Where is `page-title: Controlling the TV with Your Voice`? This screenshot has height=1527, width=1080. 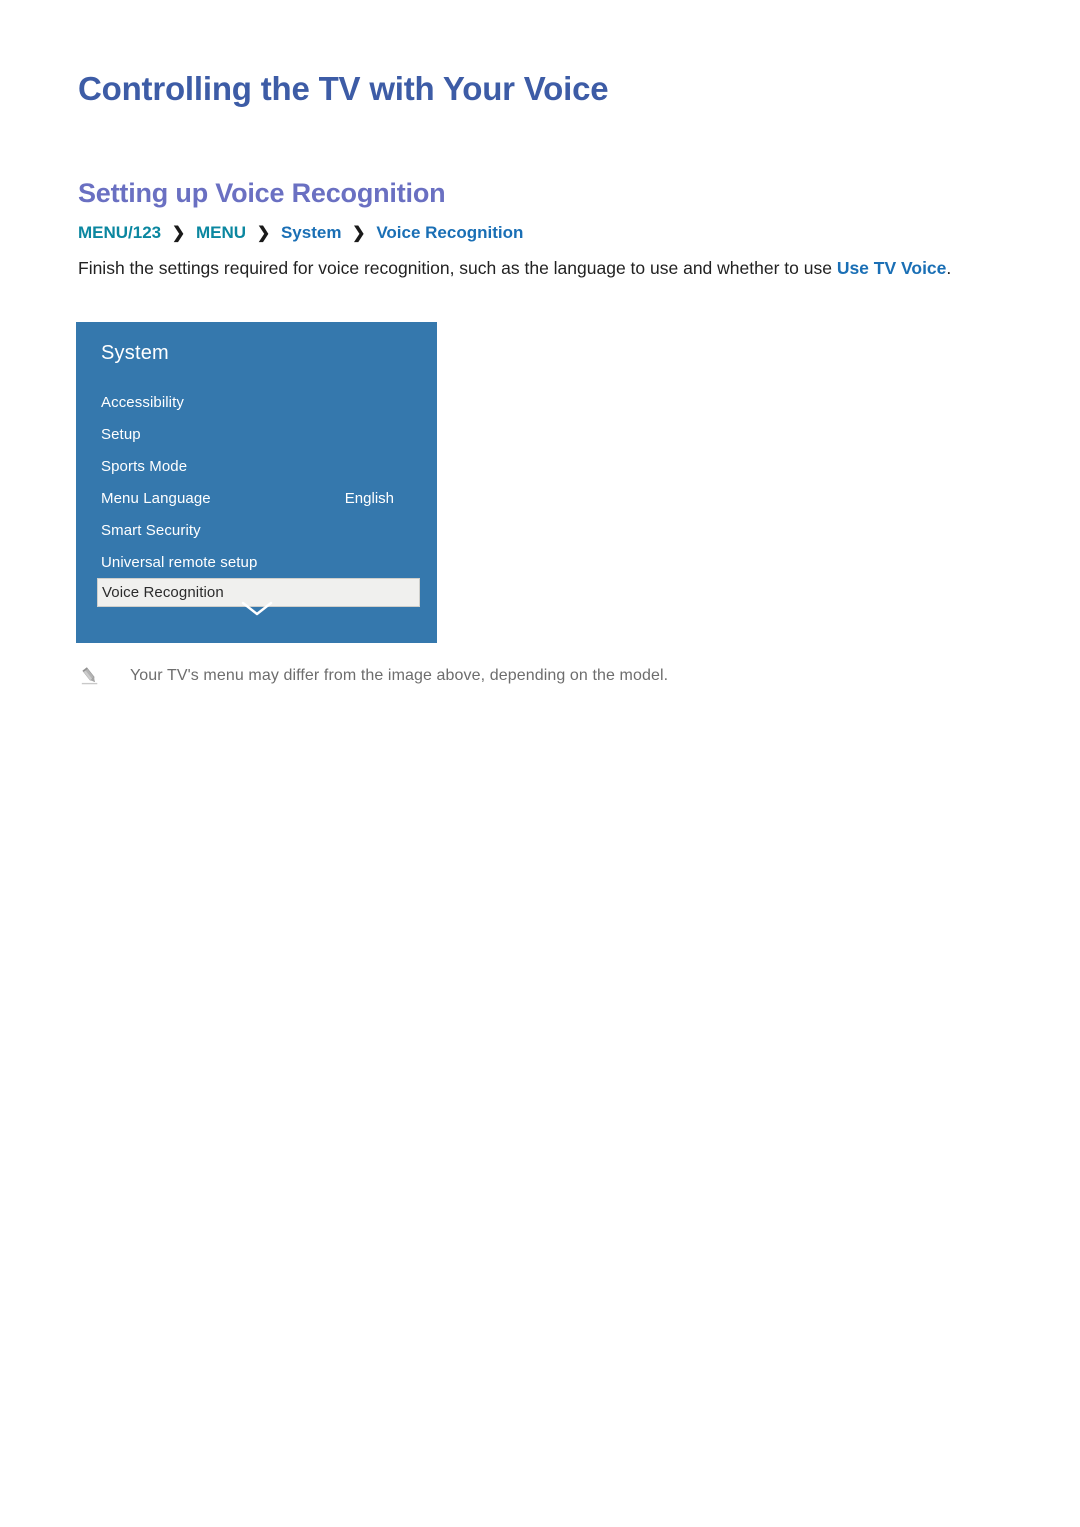 page-title: Controlling the TV with Your Voice is located at coordinates (343, 88).